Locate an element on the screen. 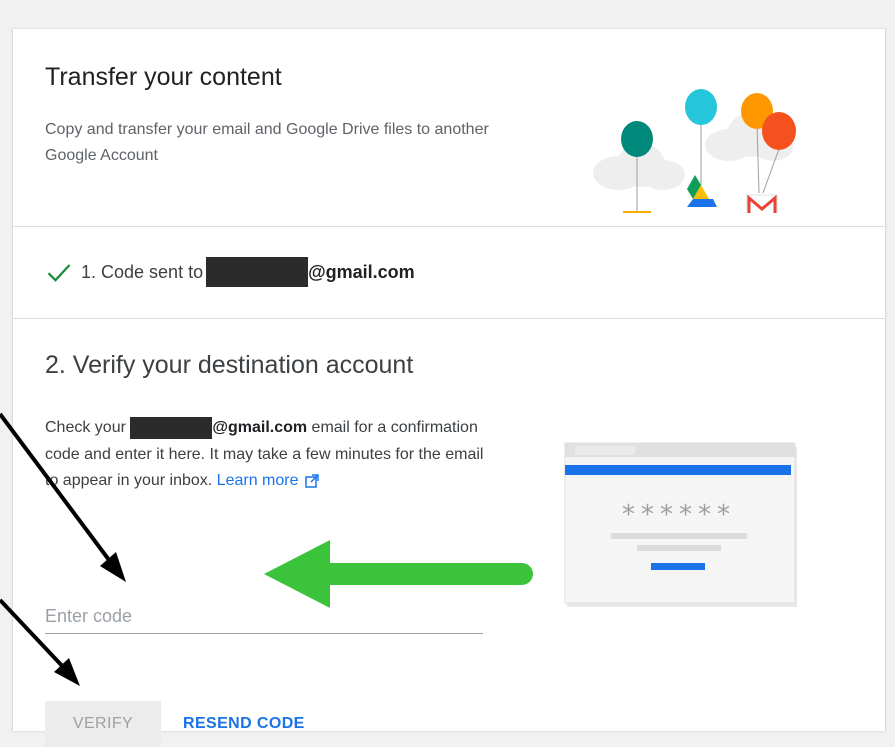 The width and height of the screenshot is (895, 747). step2-title: 2. Verify your destination account is located at coordinates (229, 365).